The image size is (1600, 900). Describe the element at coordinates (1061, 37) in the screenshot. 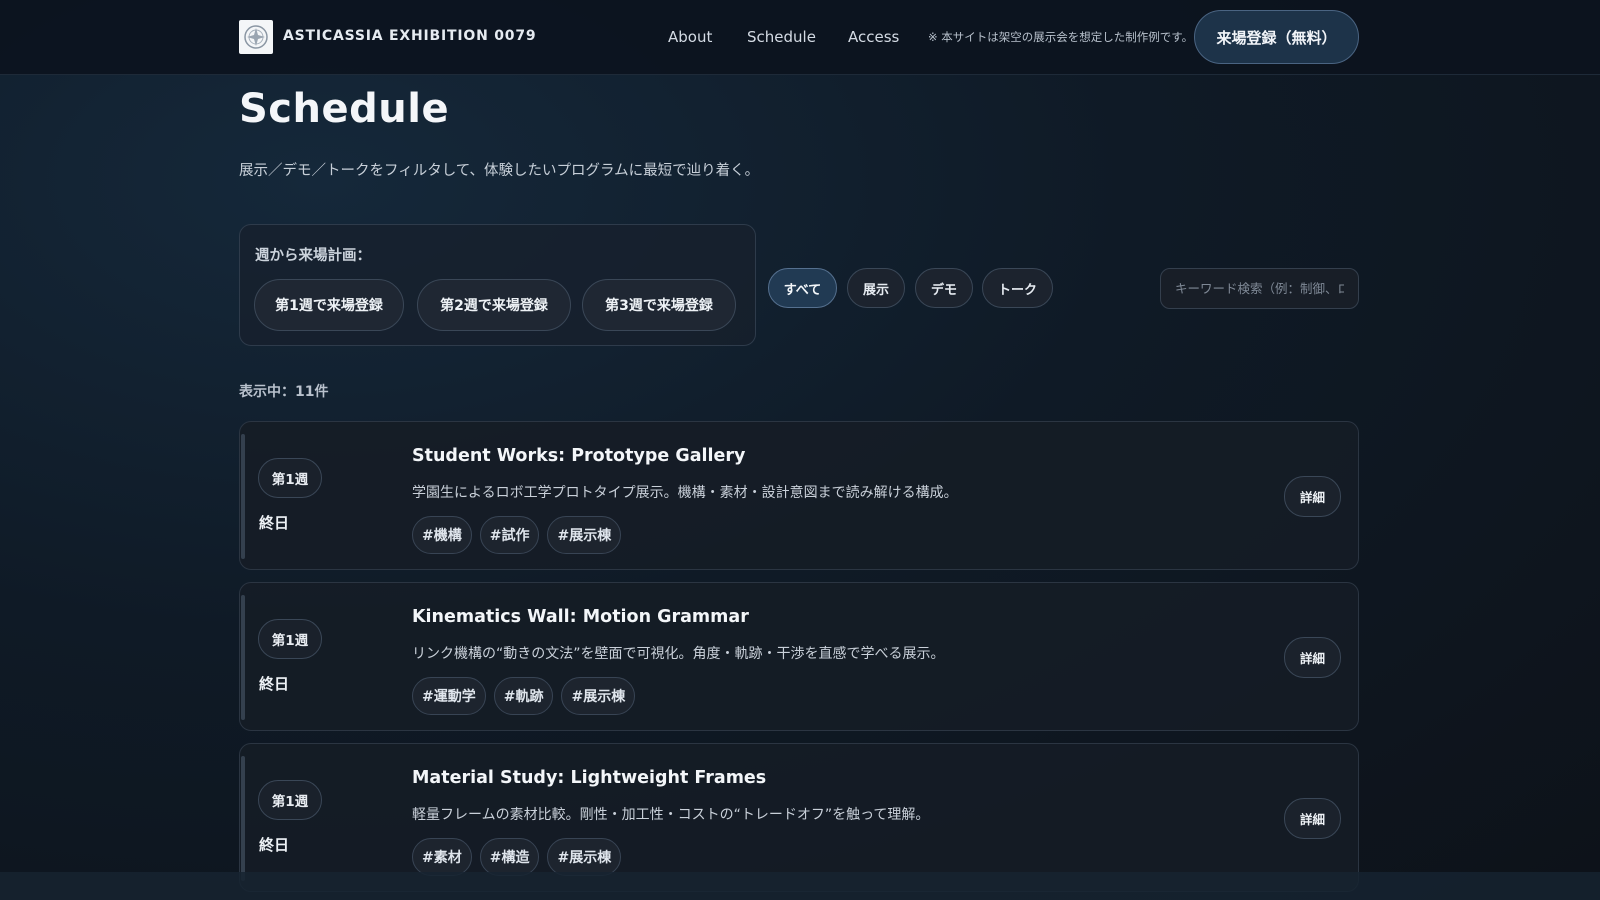

I see `fiction-notice: ※ 本サイトは架空の展示会を想定した制作例です。` at that location.